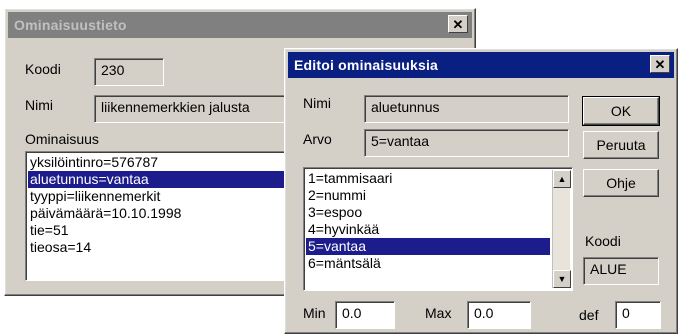 This screenshot has height=336, width=683. Describe the element at coordinates (365, 315) in the screenshot. I see `min-field: 0.0` at that location.